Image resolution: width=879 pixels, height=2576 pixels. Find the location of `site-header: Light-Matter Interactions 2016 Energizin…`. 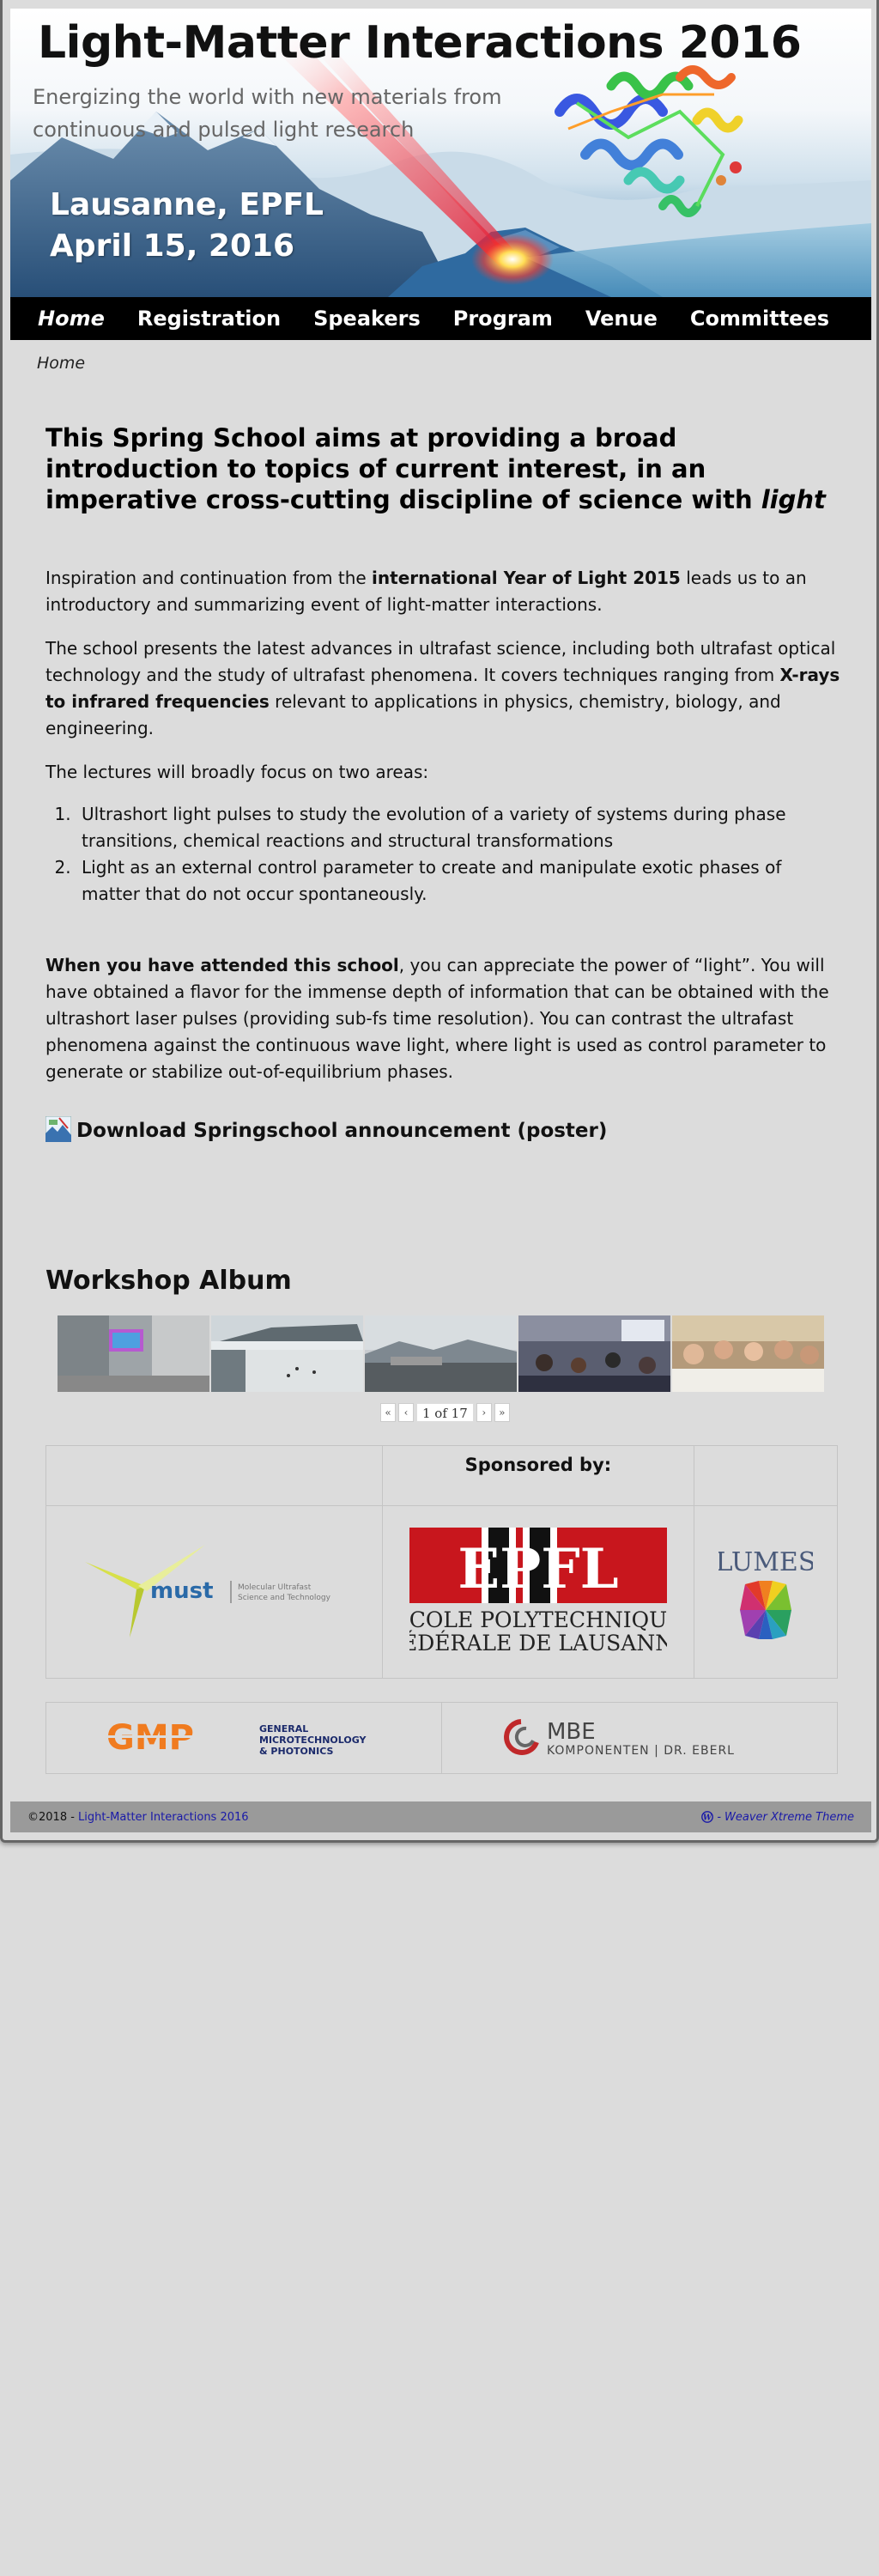

site-header: Light-Matter Interactions 2016 Energizin… is located at coordinates (440, 153).